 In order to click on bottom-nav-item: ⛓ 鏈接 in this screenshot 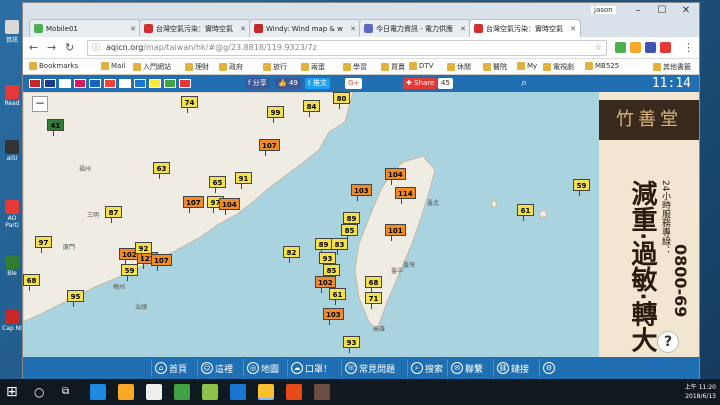, I will do `click(511, 368)`.